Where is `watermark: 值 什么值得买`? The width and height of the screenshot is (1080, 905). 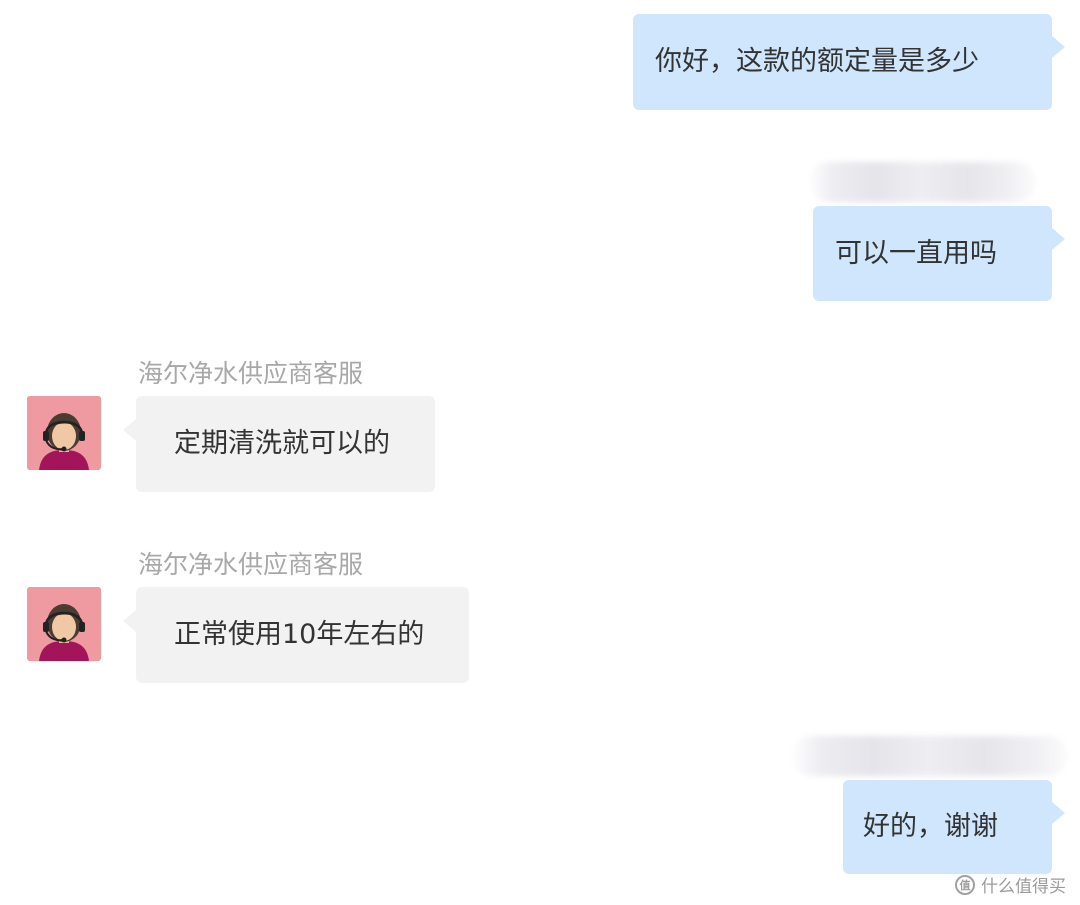 watermark: 值 什么值得买 is located at coordinates (1010, 884).